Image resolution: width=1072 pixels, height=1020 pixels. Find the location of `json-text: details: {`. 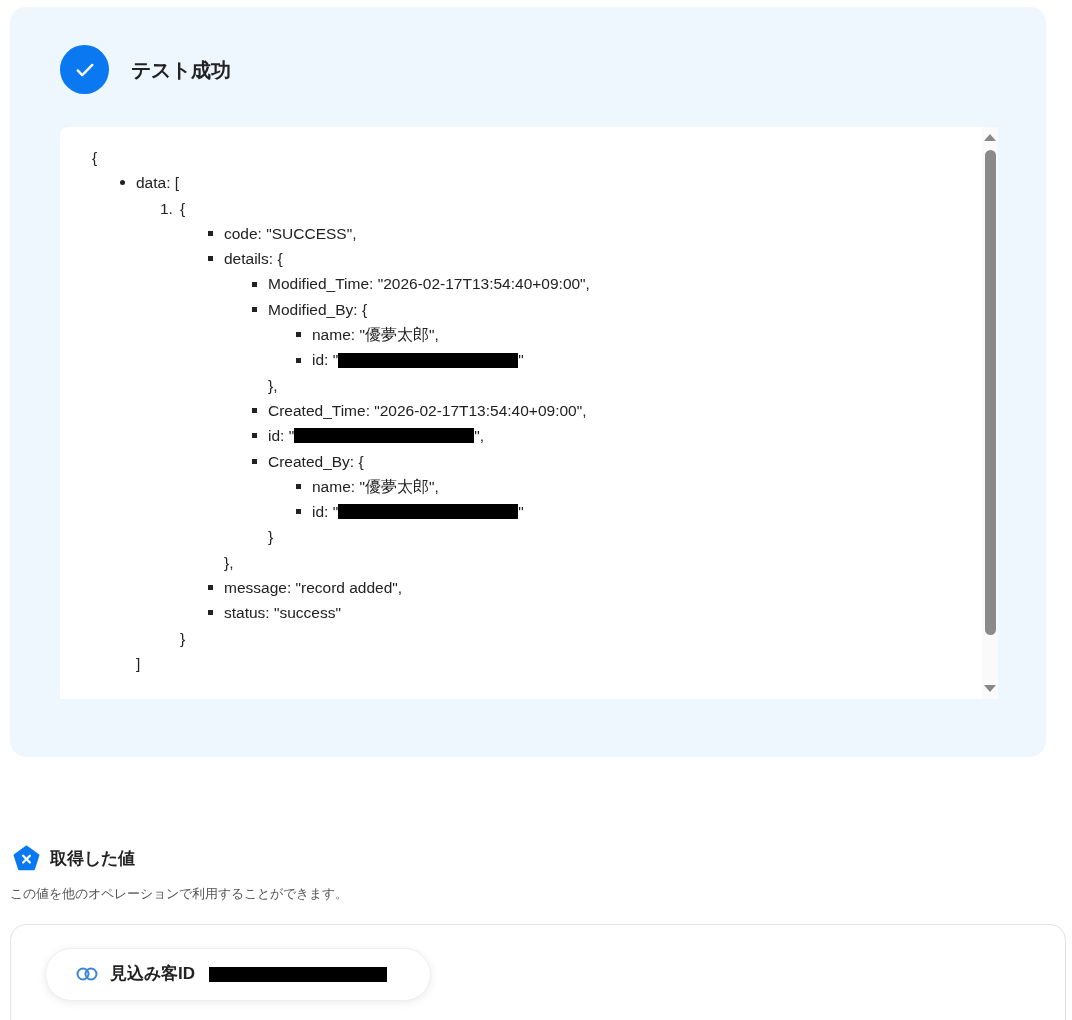

json-text: details: { is located at coordinates (253, 259).